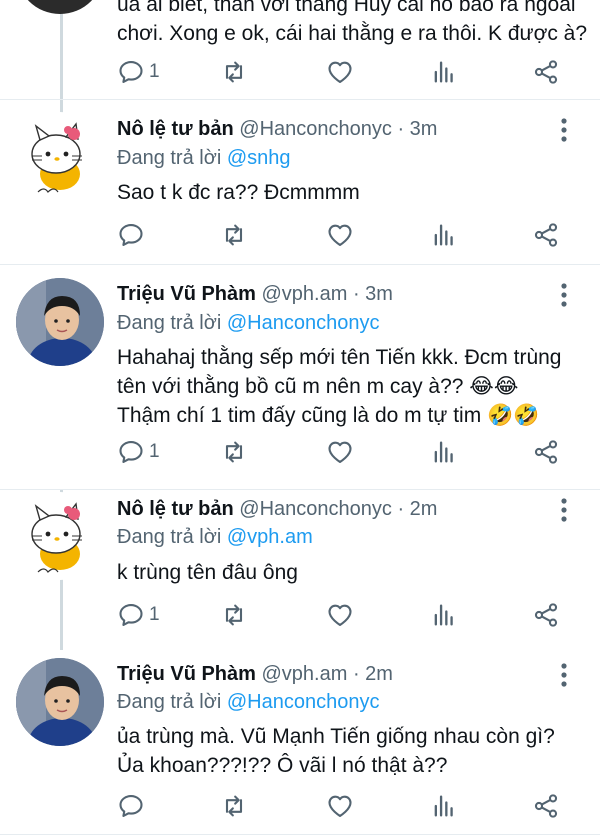  I want to click on mention-link: @vph.am, so click(270, 537).